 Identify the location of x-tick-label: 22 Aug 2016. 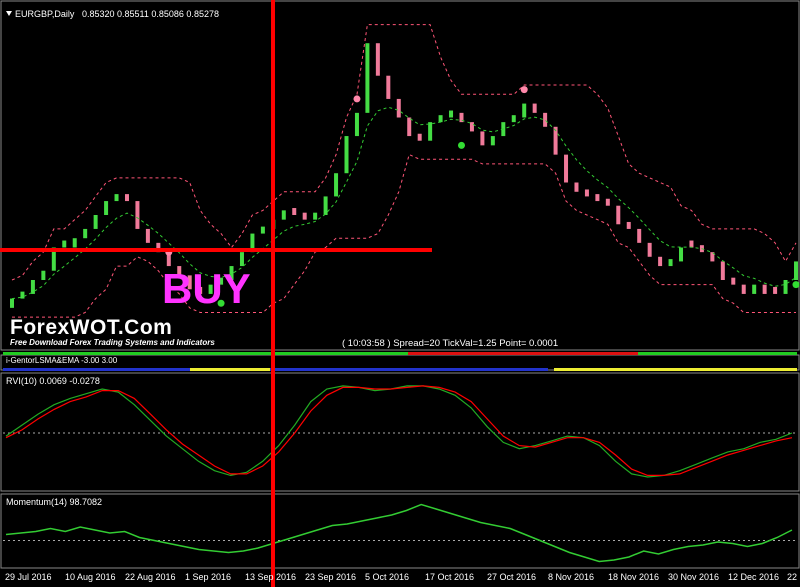
(150, 577).